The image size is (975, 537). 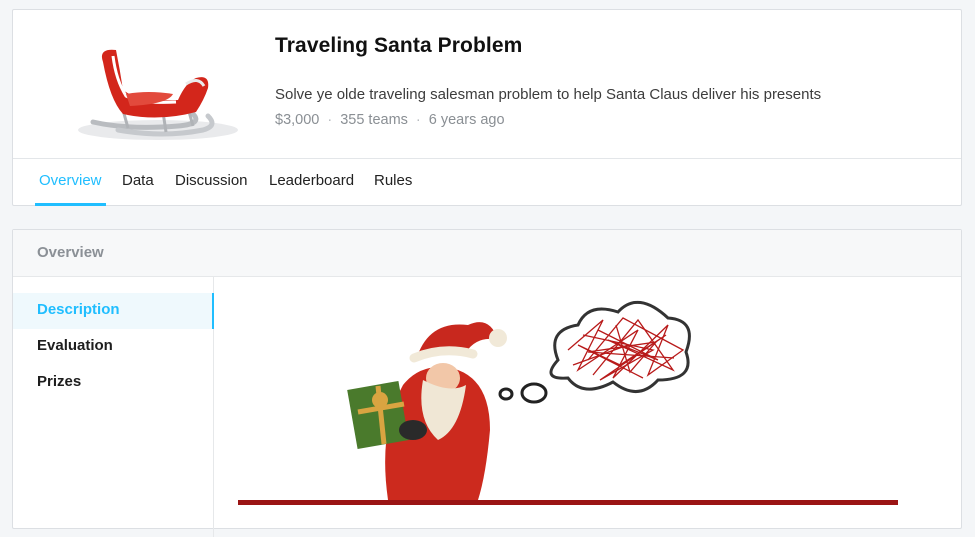 I want to click on overview-header: Overview, so click(x=487, y=253).